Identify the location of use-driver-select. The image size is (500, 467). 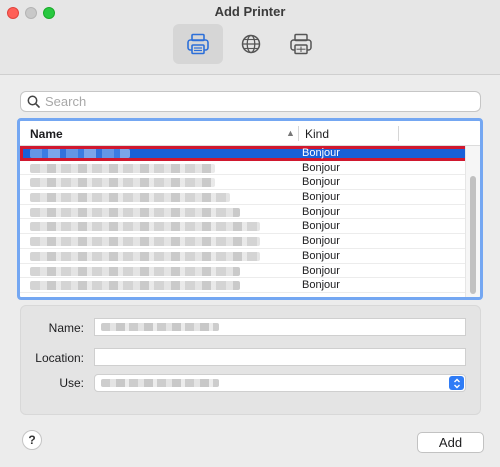
(280, 383).